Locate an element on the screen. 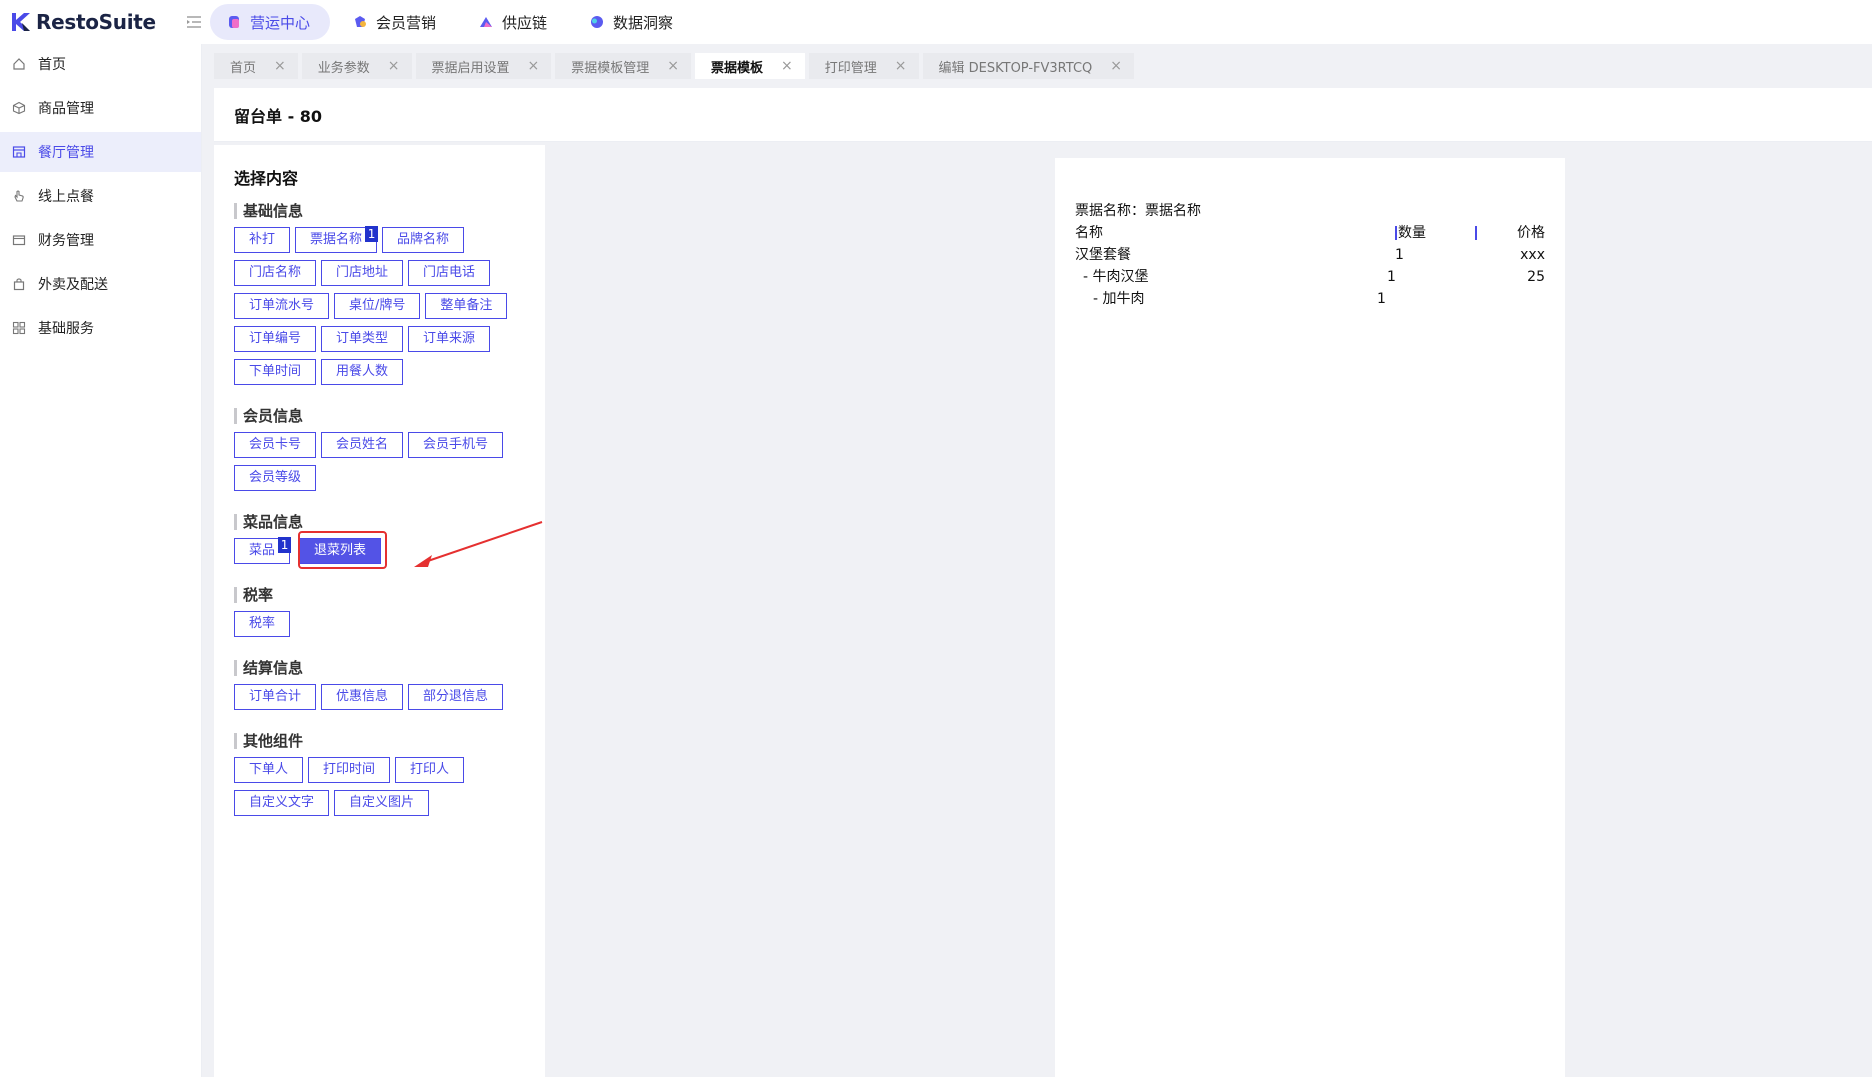 The image size is (1872, 1077). chip-store-name: 门店名称 is located at coordinates (275, 273).